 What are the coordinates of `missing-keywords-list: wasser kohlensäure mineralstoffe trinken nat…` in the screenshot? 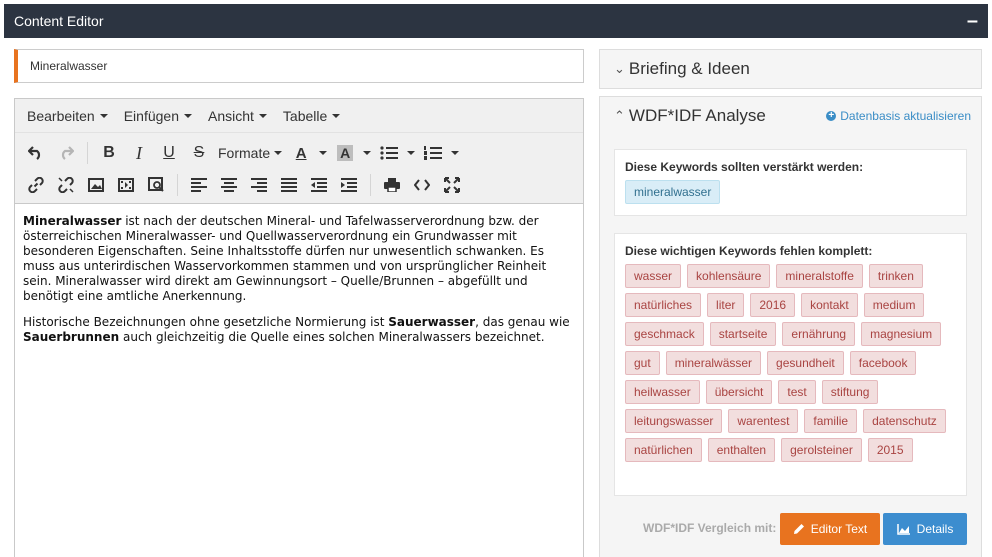 It's located at (790, 363).